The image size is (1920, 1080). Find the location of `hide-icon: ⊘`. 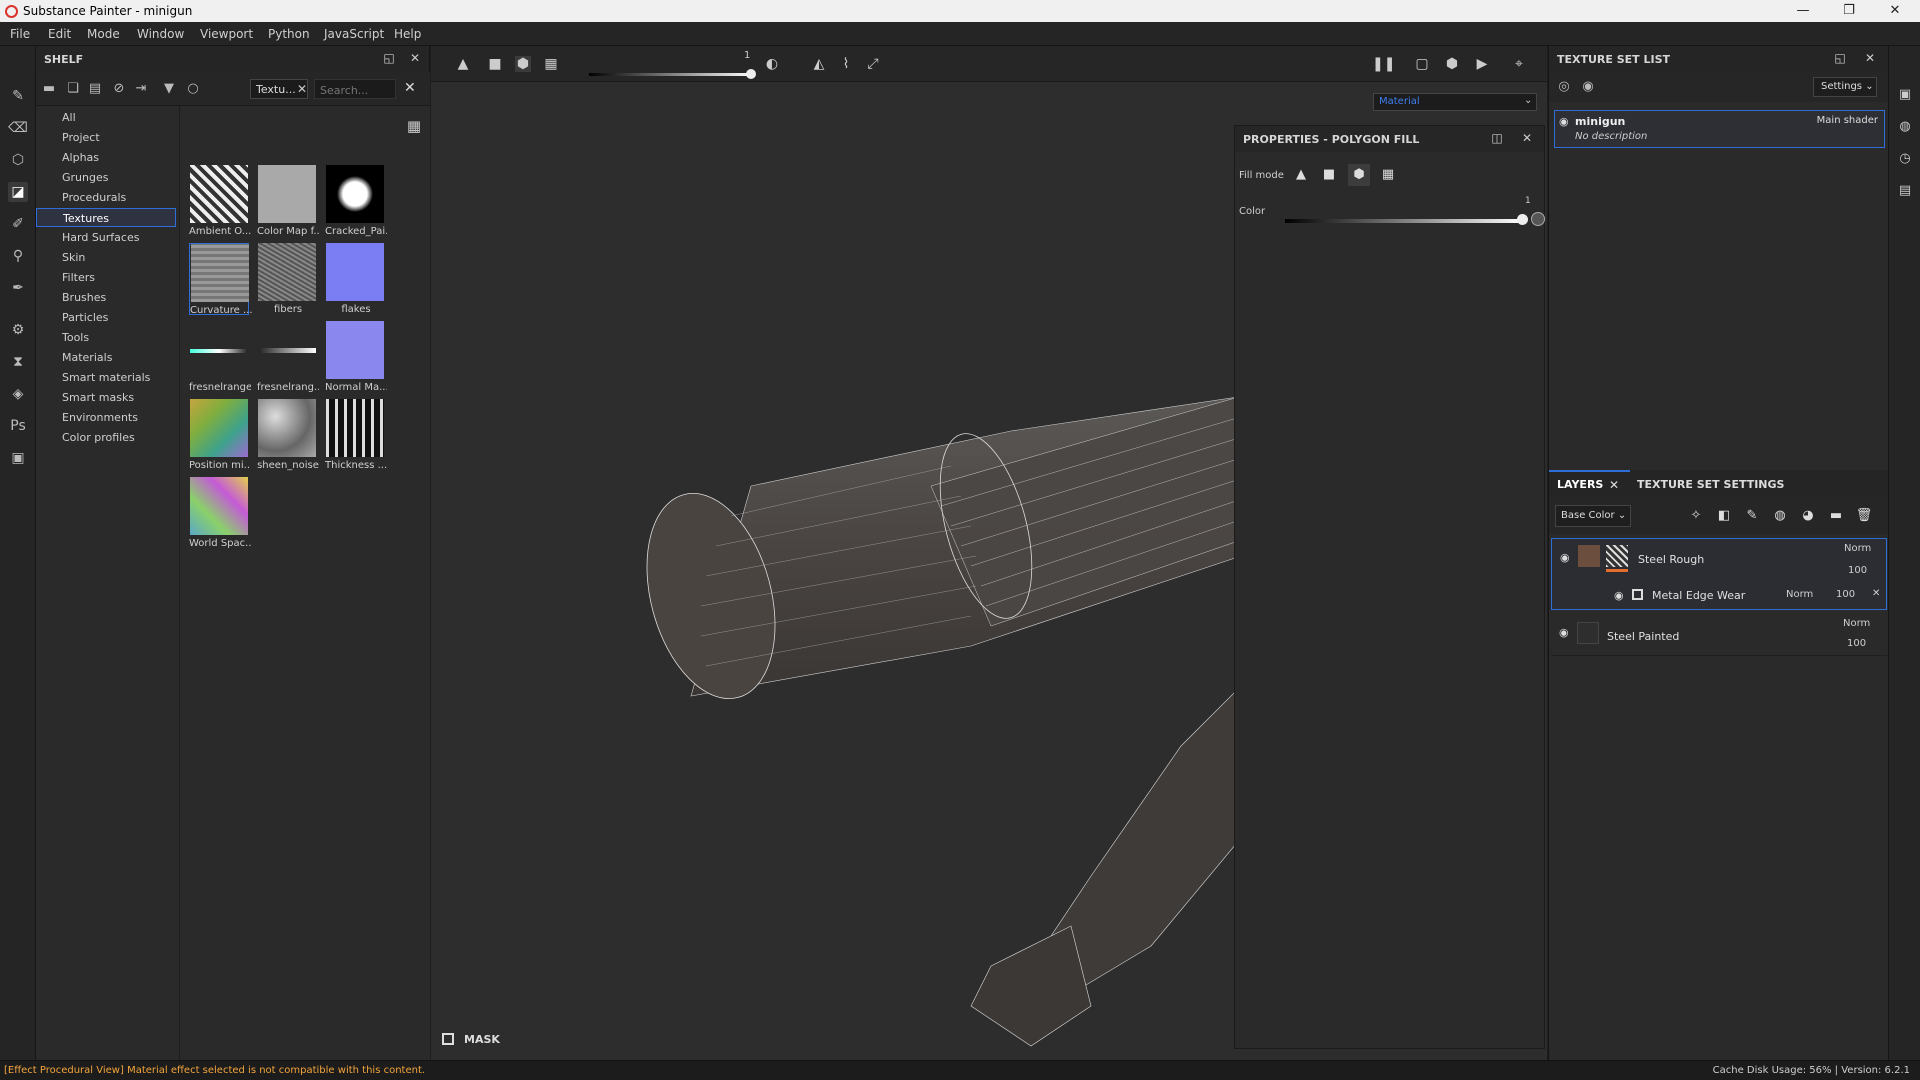

hide-icon: ⊘ is located at coordinates (119, 89).